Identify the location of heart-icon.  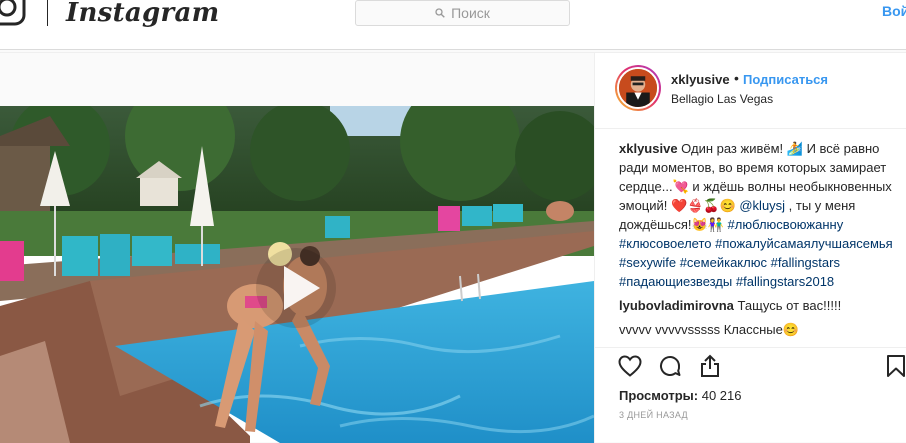
(630, 366).